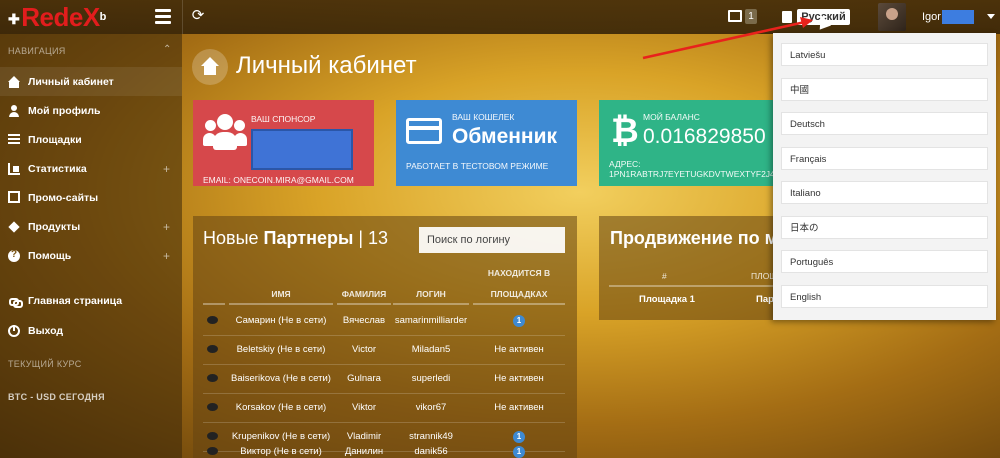 The image size is (1000, 458). I want to click on user-icon, so click(14, 110).